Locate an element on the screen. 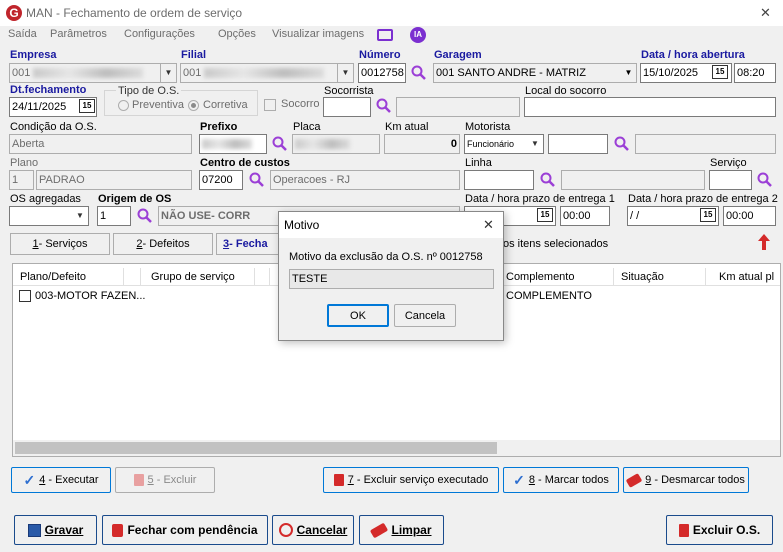 This screenshot has height=552, width=783. marcar-todos-button: ✓ 8 - Marcar todos is located at coordinates (561, 480).